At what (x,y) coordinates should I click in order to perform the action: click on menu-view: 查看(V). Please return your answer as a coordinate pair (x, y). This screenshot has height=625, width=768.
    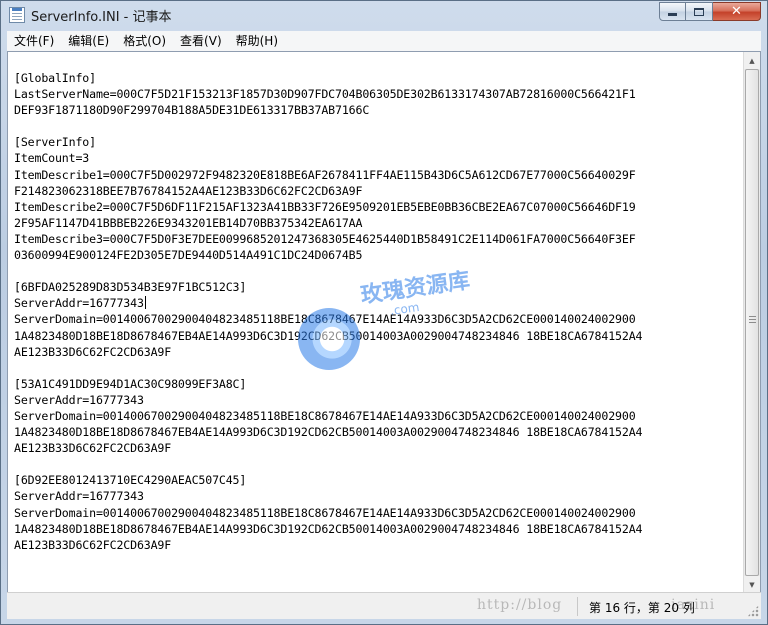
    Looking at the image, I should click on (201, 41).